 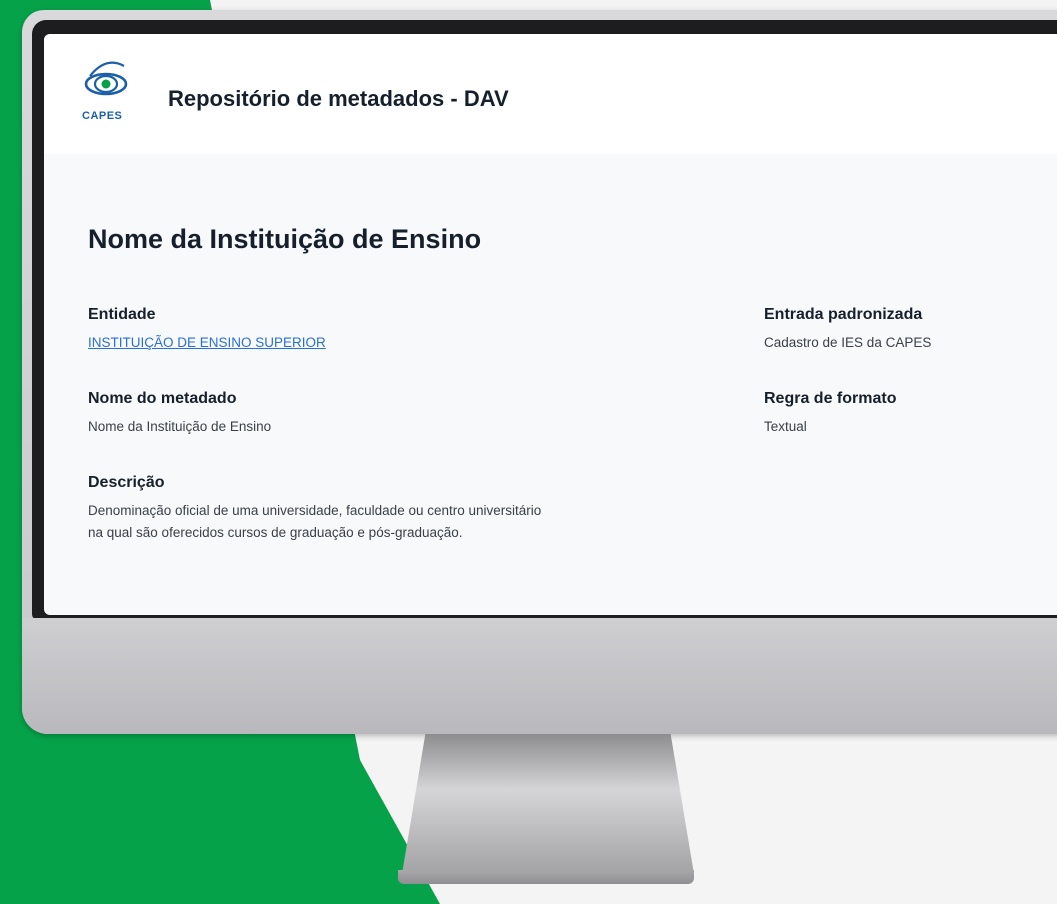 I want to click on capes-logo-icon, so click(x=106, y=78).